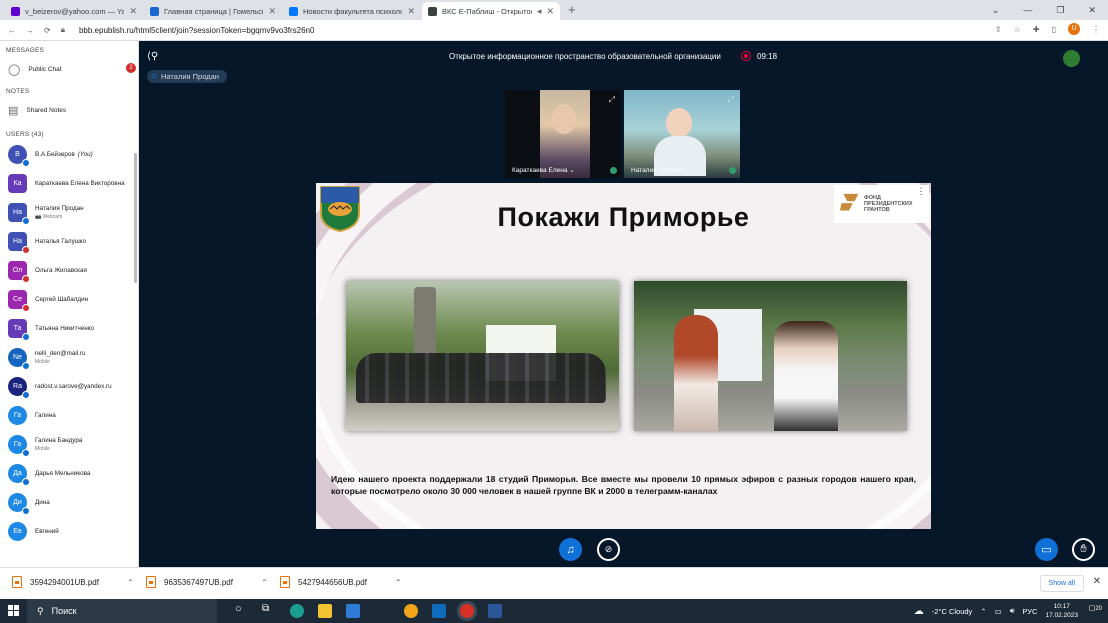 The height and width of the screenshot is (623, 1108). What do you see at coordinates (921, 192) in the screenshot?
I see `slide-options-icon: ⋮` at bounding box center [921, 192].